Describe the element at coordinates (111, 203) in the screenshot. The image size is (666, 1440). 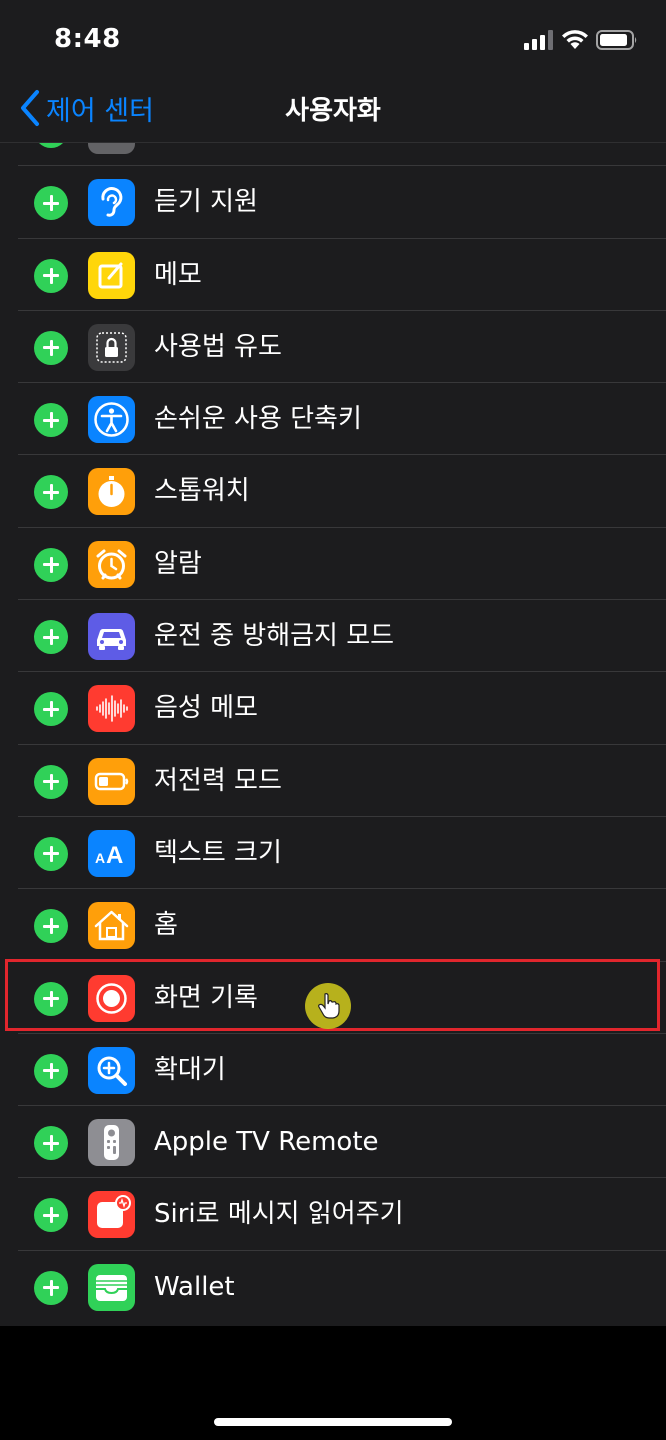
I see `ear-icon` at that location.